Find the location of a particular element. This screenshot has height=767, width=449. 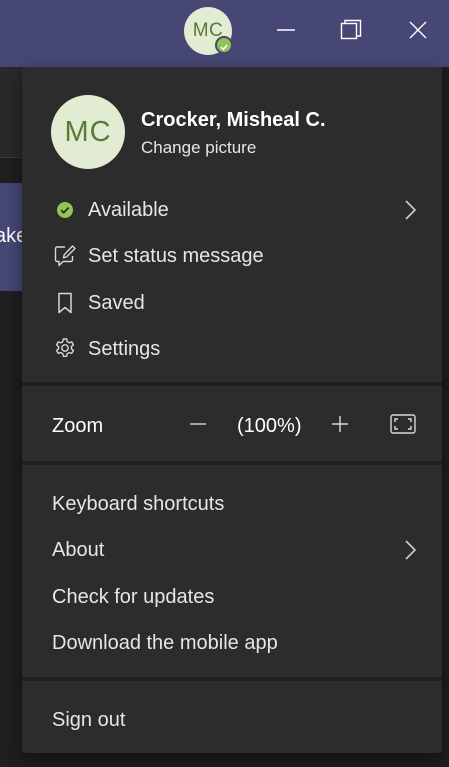

close-icon is located at coordinates (418, 32).